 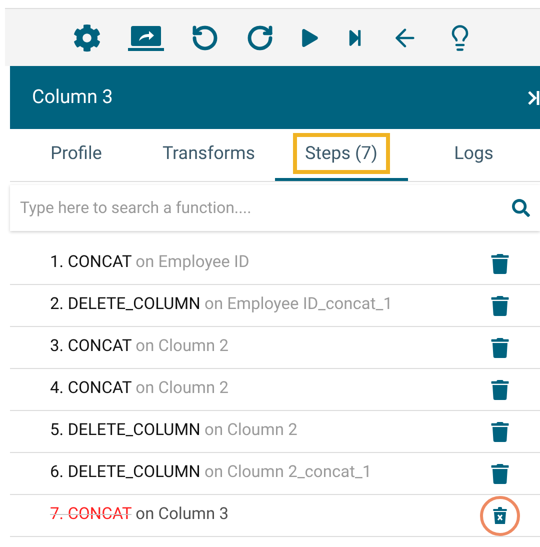 I want to click on collapse-icon, so click(x=534, y=98).